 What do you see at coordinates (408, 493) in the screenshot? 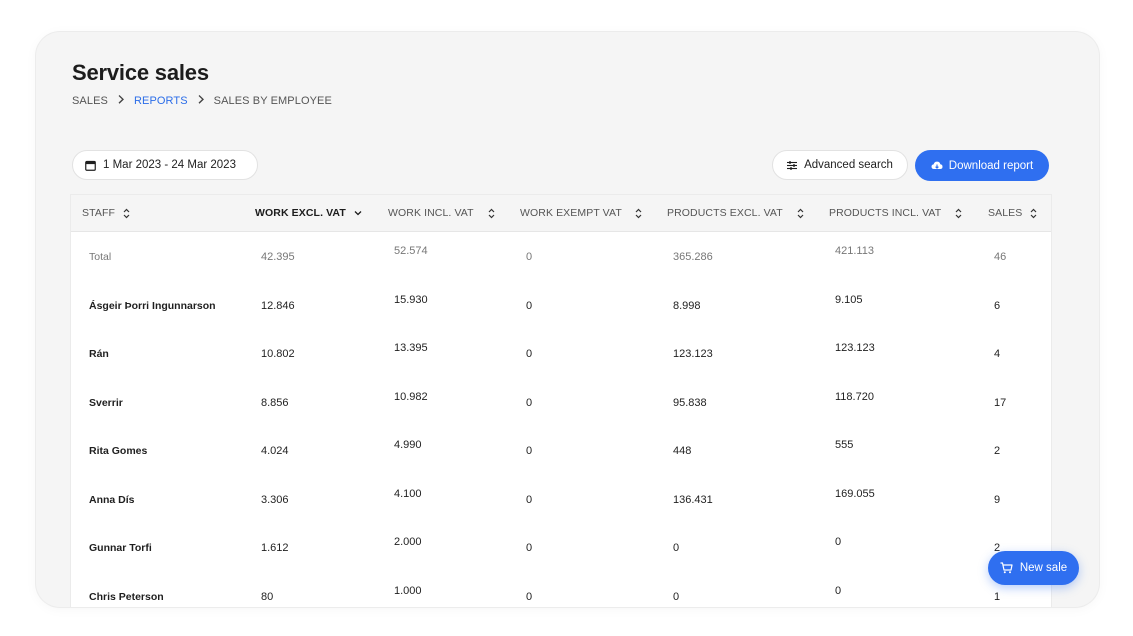
I see `table-cell: 4.100` at bounding box center [408, 493].